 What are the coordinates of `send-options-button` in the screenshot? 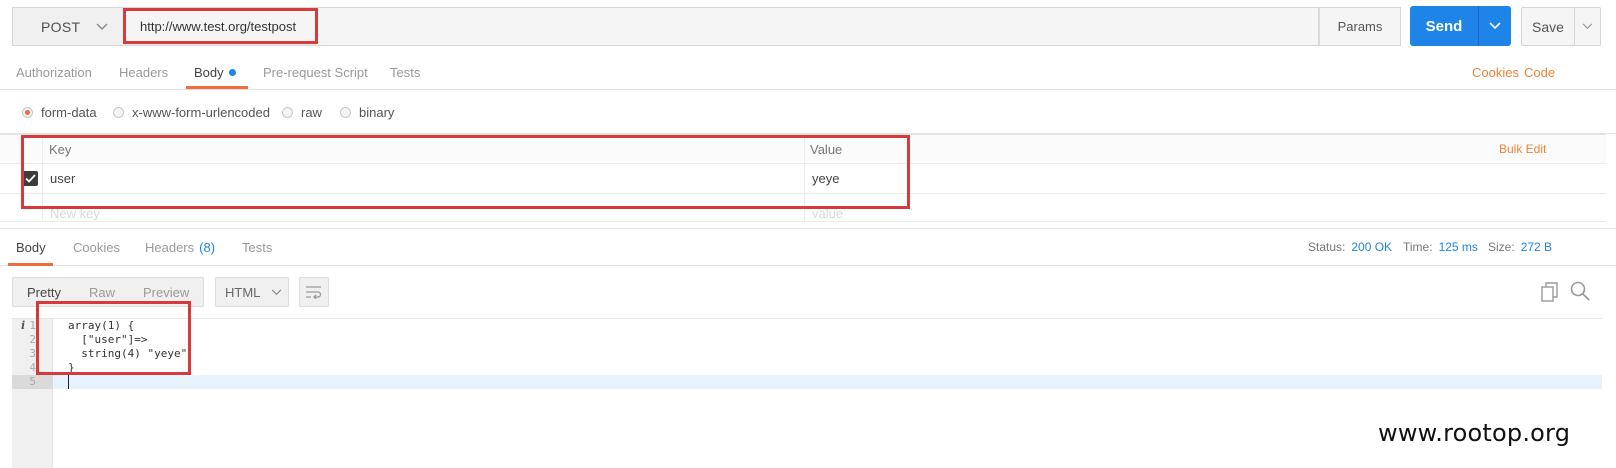 It's located at (1495, 26).